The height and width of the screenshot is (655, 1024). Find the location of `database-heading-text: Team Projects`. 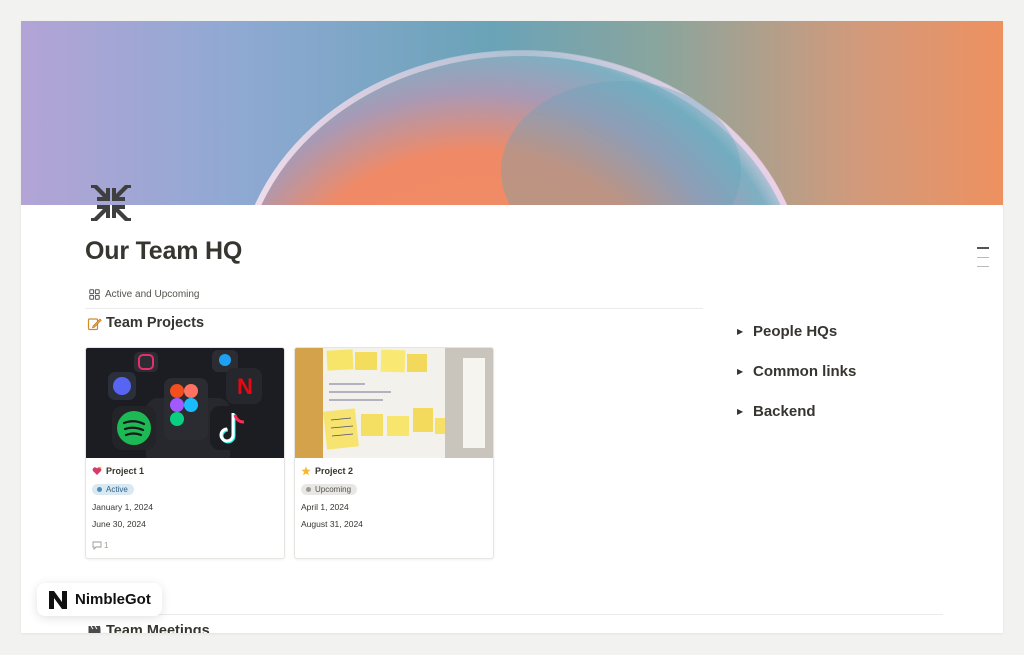

database-heading-text: Team Projects is located at coordinates (155, 323).